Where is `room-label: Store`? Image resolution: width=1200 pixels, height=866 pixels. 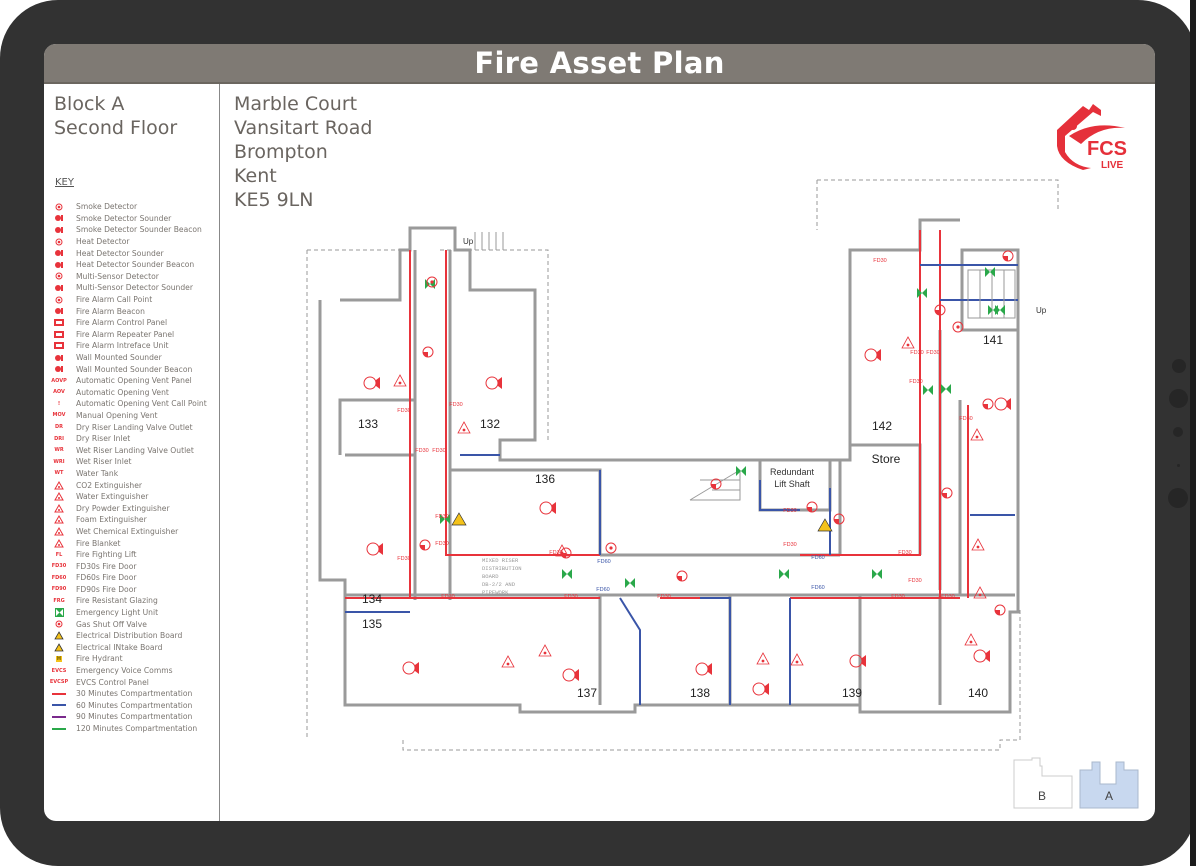
room-label: Store is located at coordinates (886, 459).